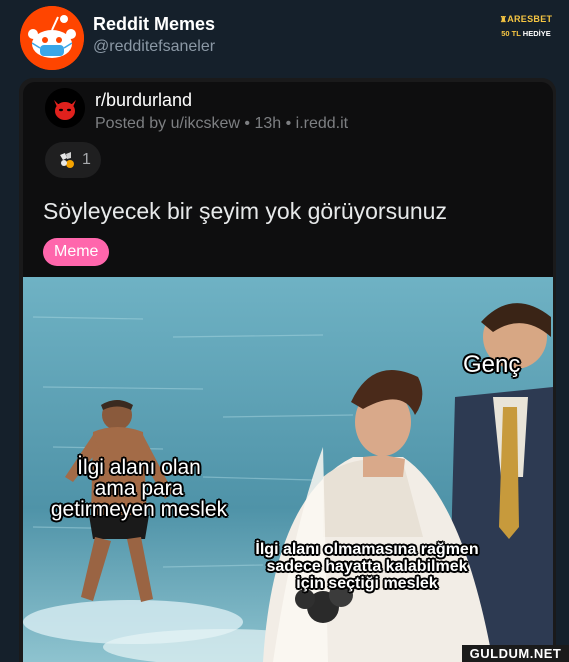  I want to click on subreddit-name: r/burdurland, so click(143, 100).